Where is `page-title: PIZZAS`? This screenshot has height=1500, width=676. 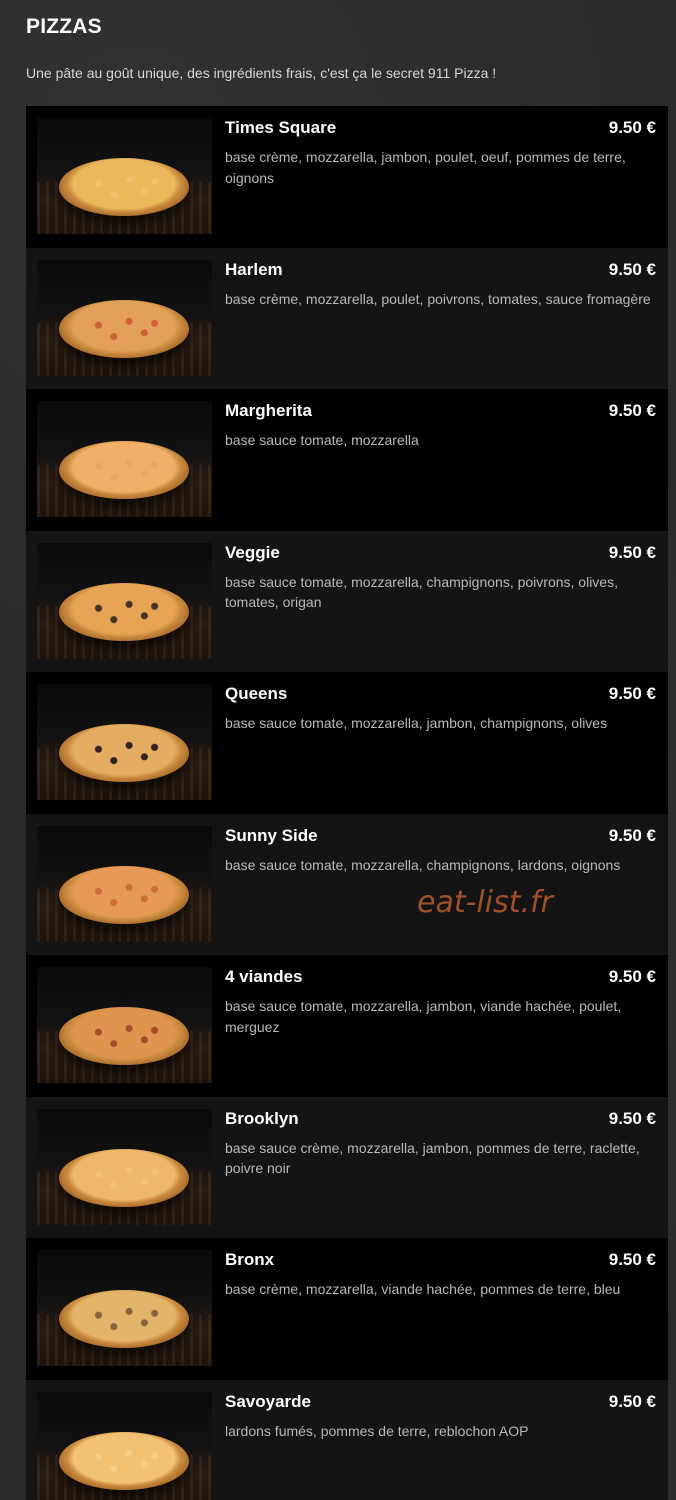
page-title: PIZZAS is located at coordinates (64, 26).